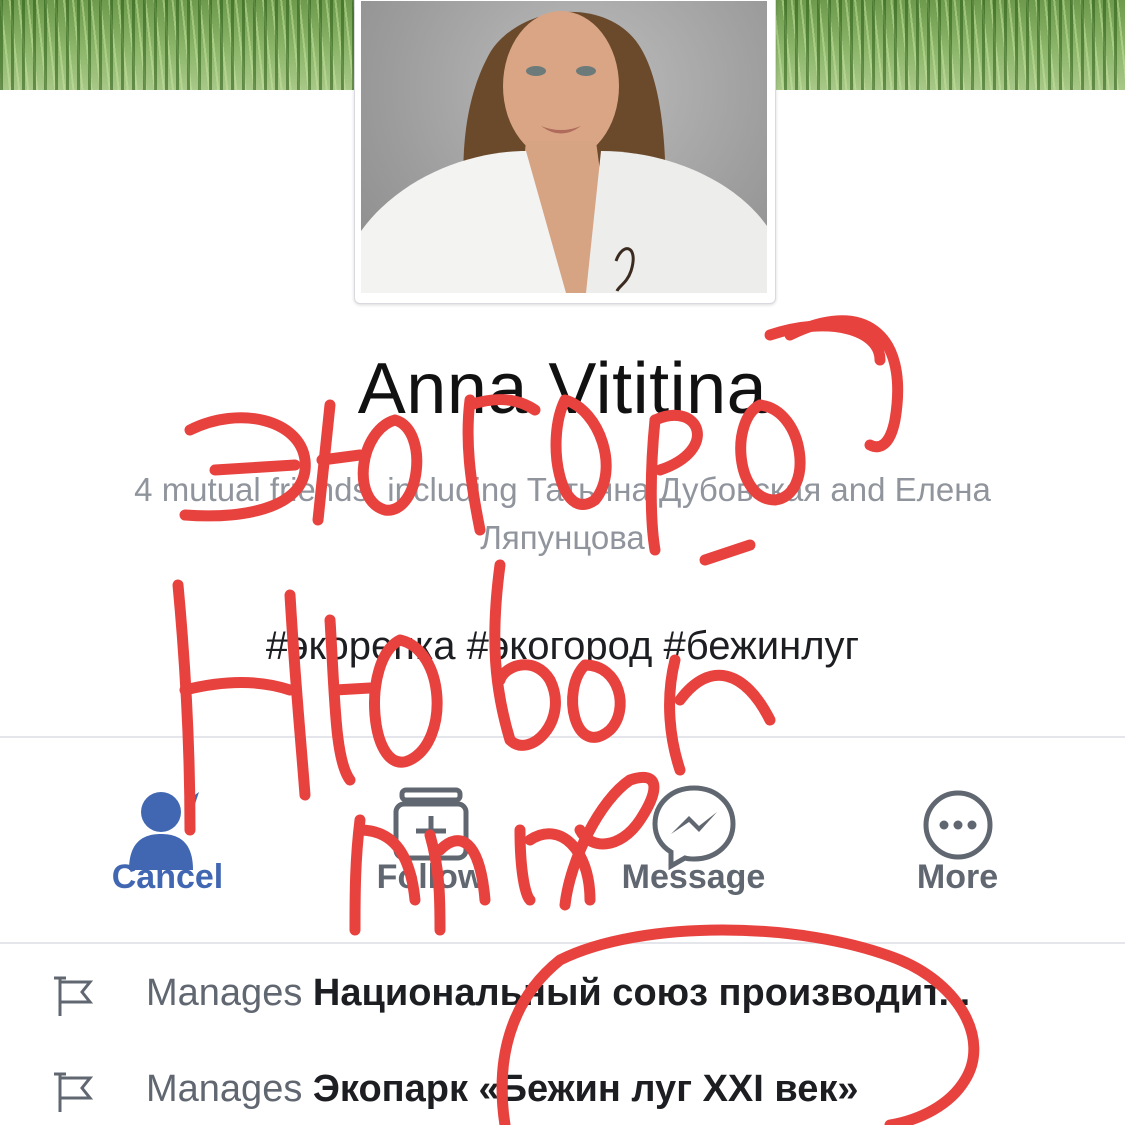 This screenshot has height=1142, width=1125. I want to click on messenger-icon, so click(693, 827).